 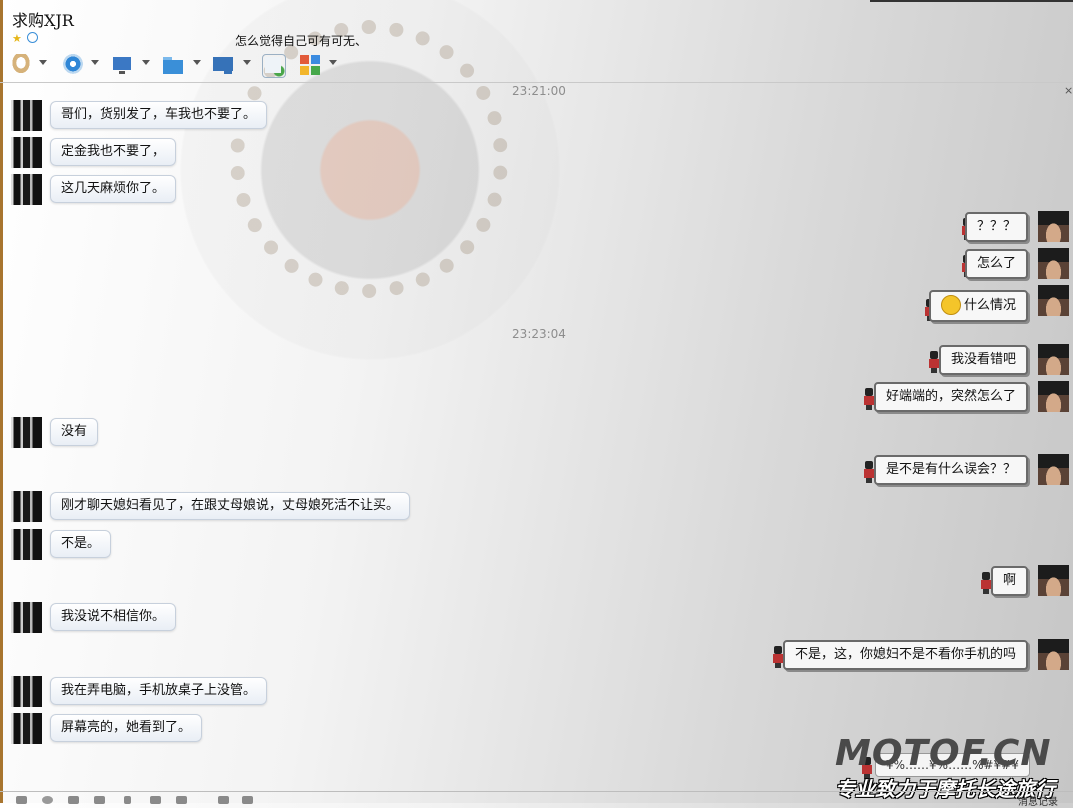 What do you see at coordinates (159, 691) in the screenshot?
I see `incoming-message: 我在弄电脑，手机放桌子上没管。` at bounding box center [159, 691].